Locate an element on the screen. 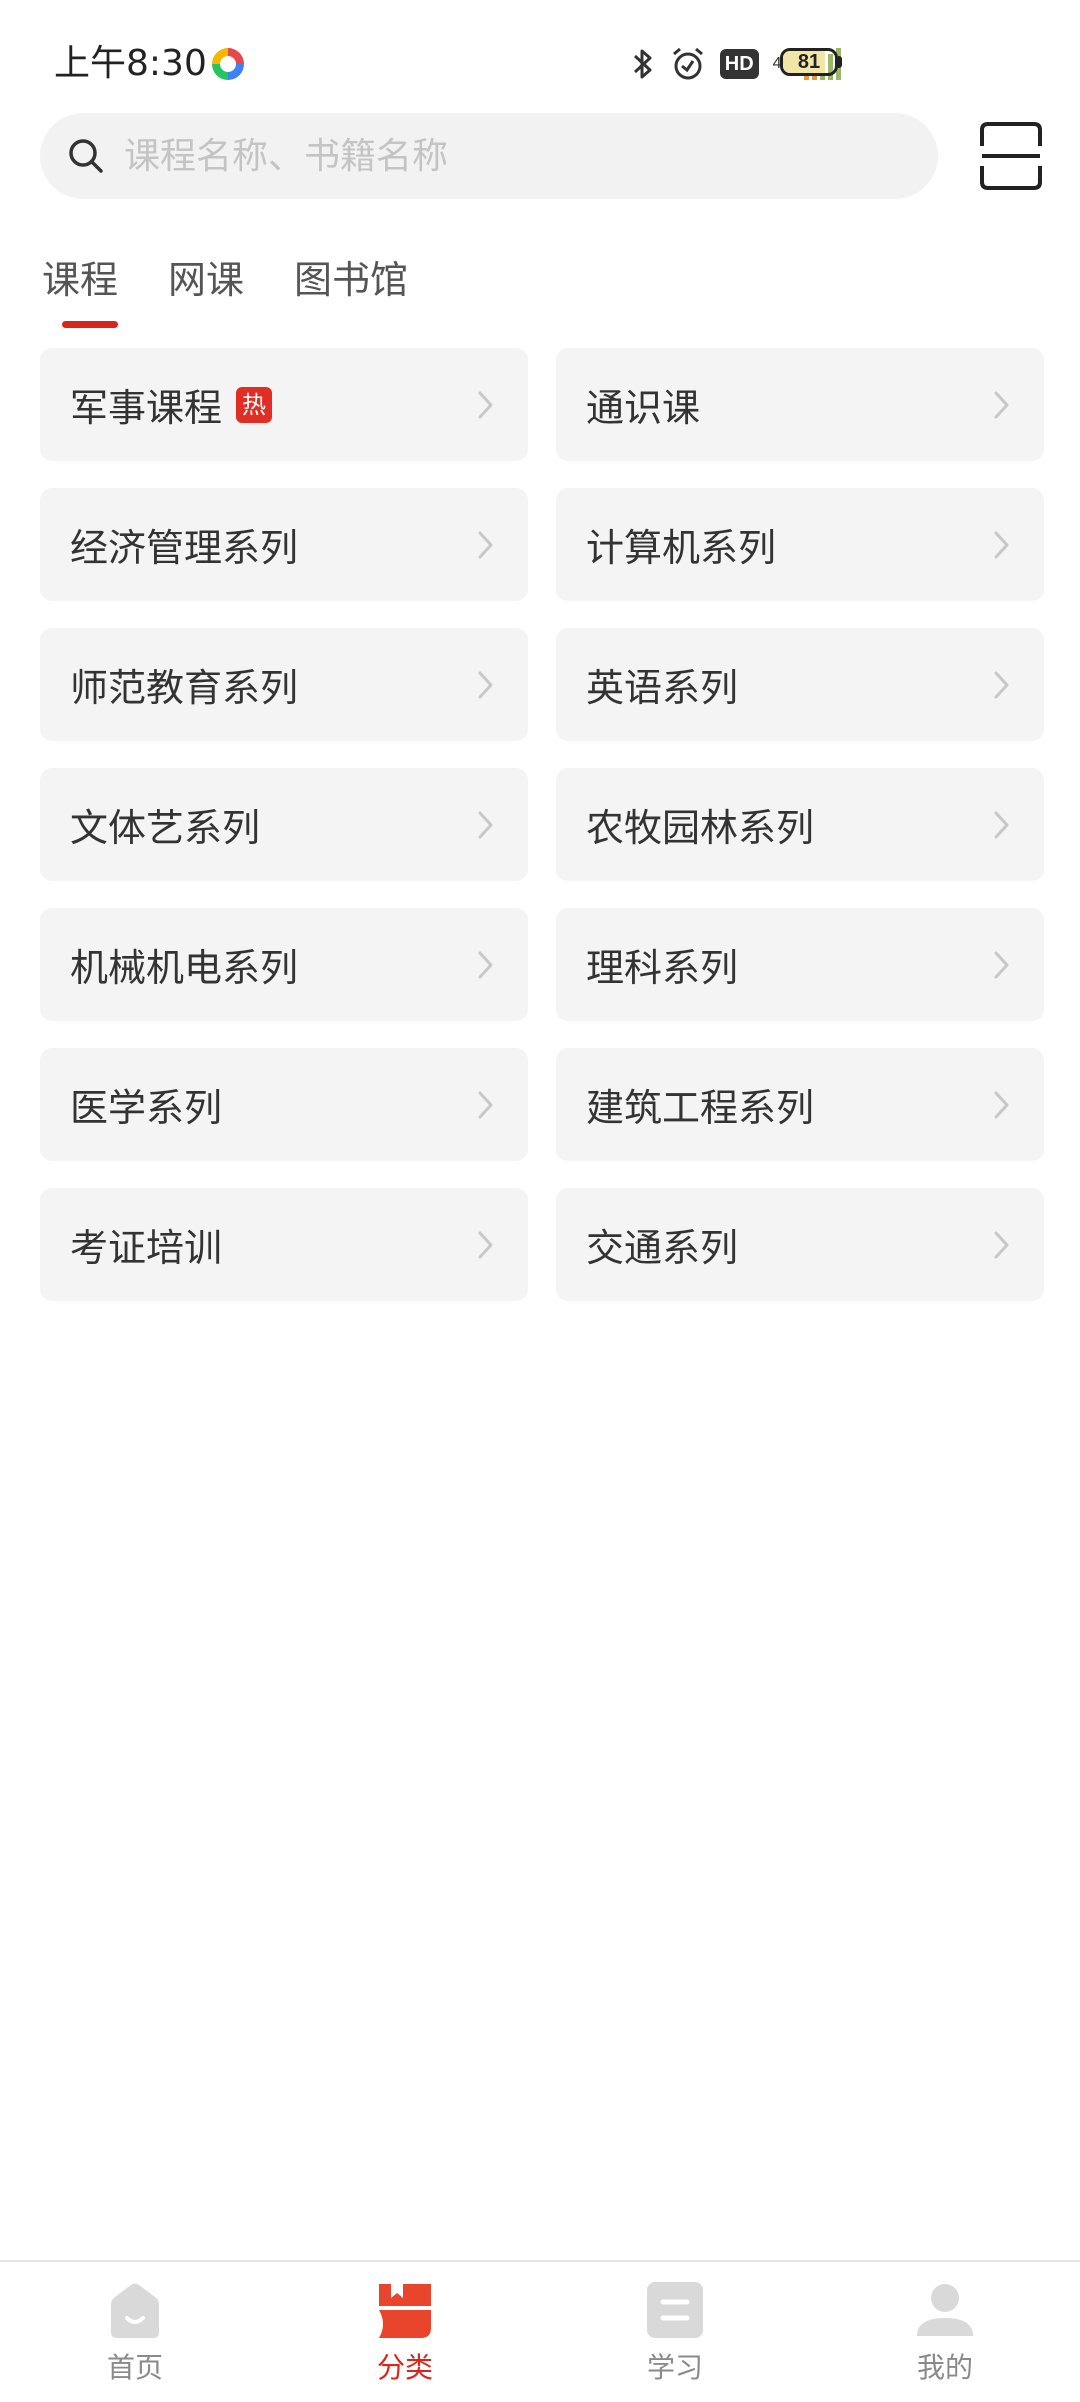 The image size is (1080, 2402). category-card-construction: 建筑工程系列 is located at coordinates (800, 1104).